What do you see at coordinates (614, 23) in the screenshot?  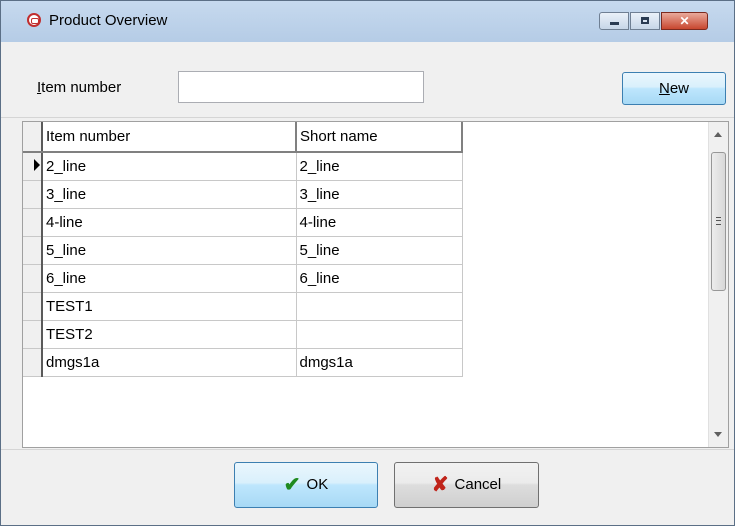 I see `minimize-icon` at bounding box center [614, 23].